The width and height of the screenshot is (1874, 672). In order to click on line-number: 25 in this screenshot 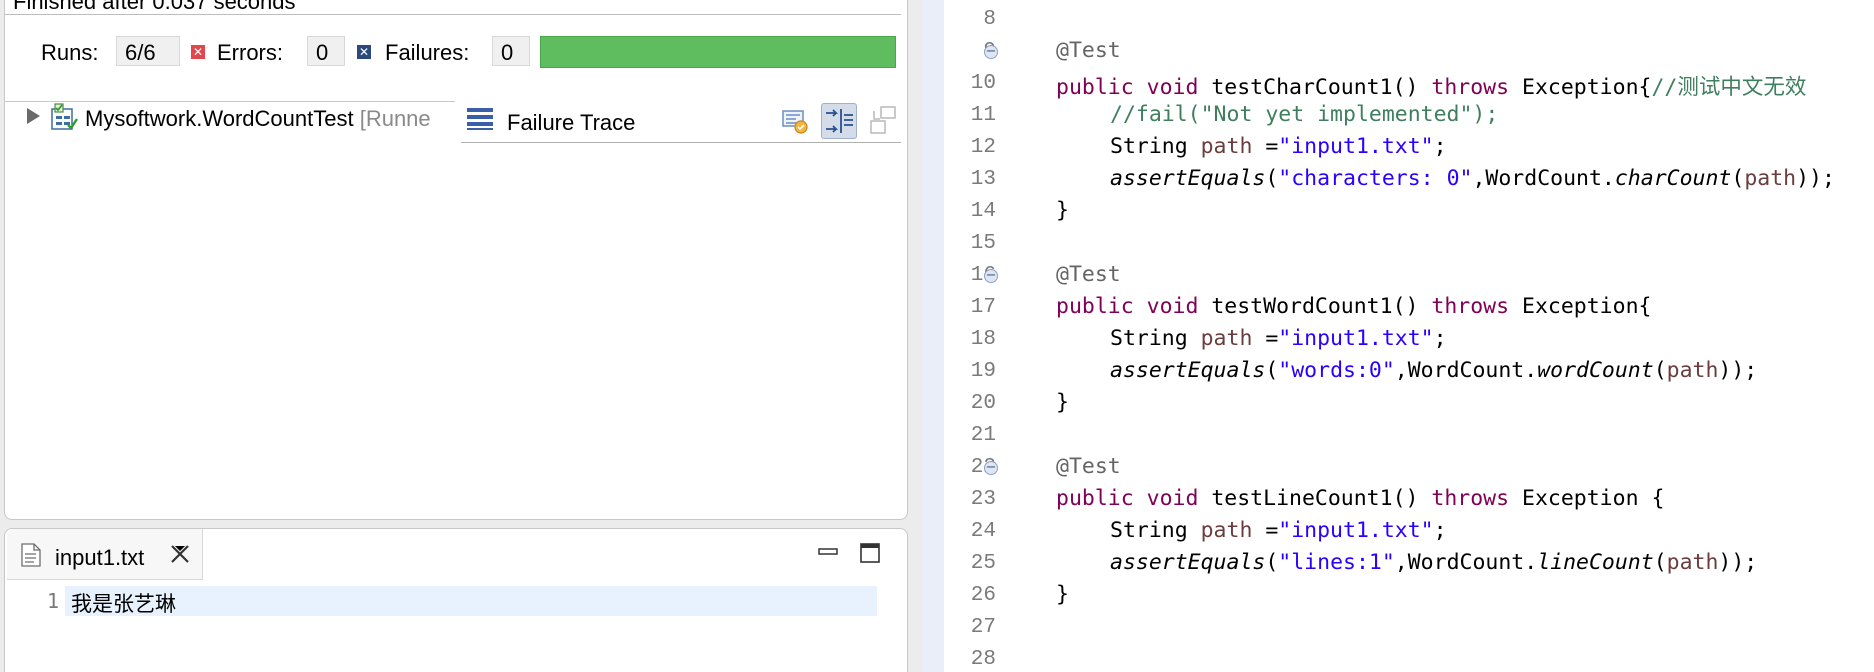, I will do `click(983, 563)`.